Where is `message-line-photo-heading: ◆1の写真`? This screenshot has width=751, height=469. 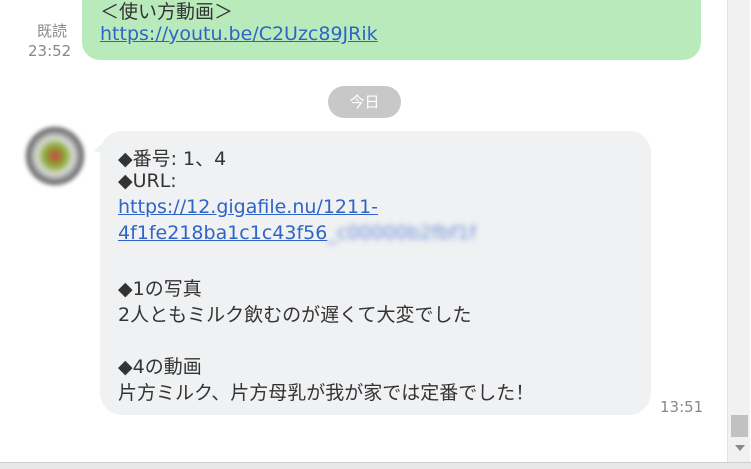
message-line-photo-heading: ◆1の写真 is located at coordinates (160, 289).